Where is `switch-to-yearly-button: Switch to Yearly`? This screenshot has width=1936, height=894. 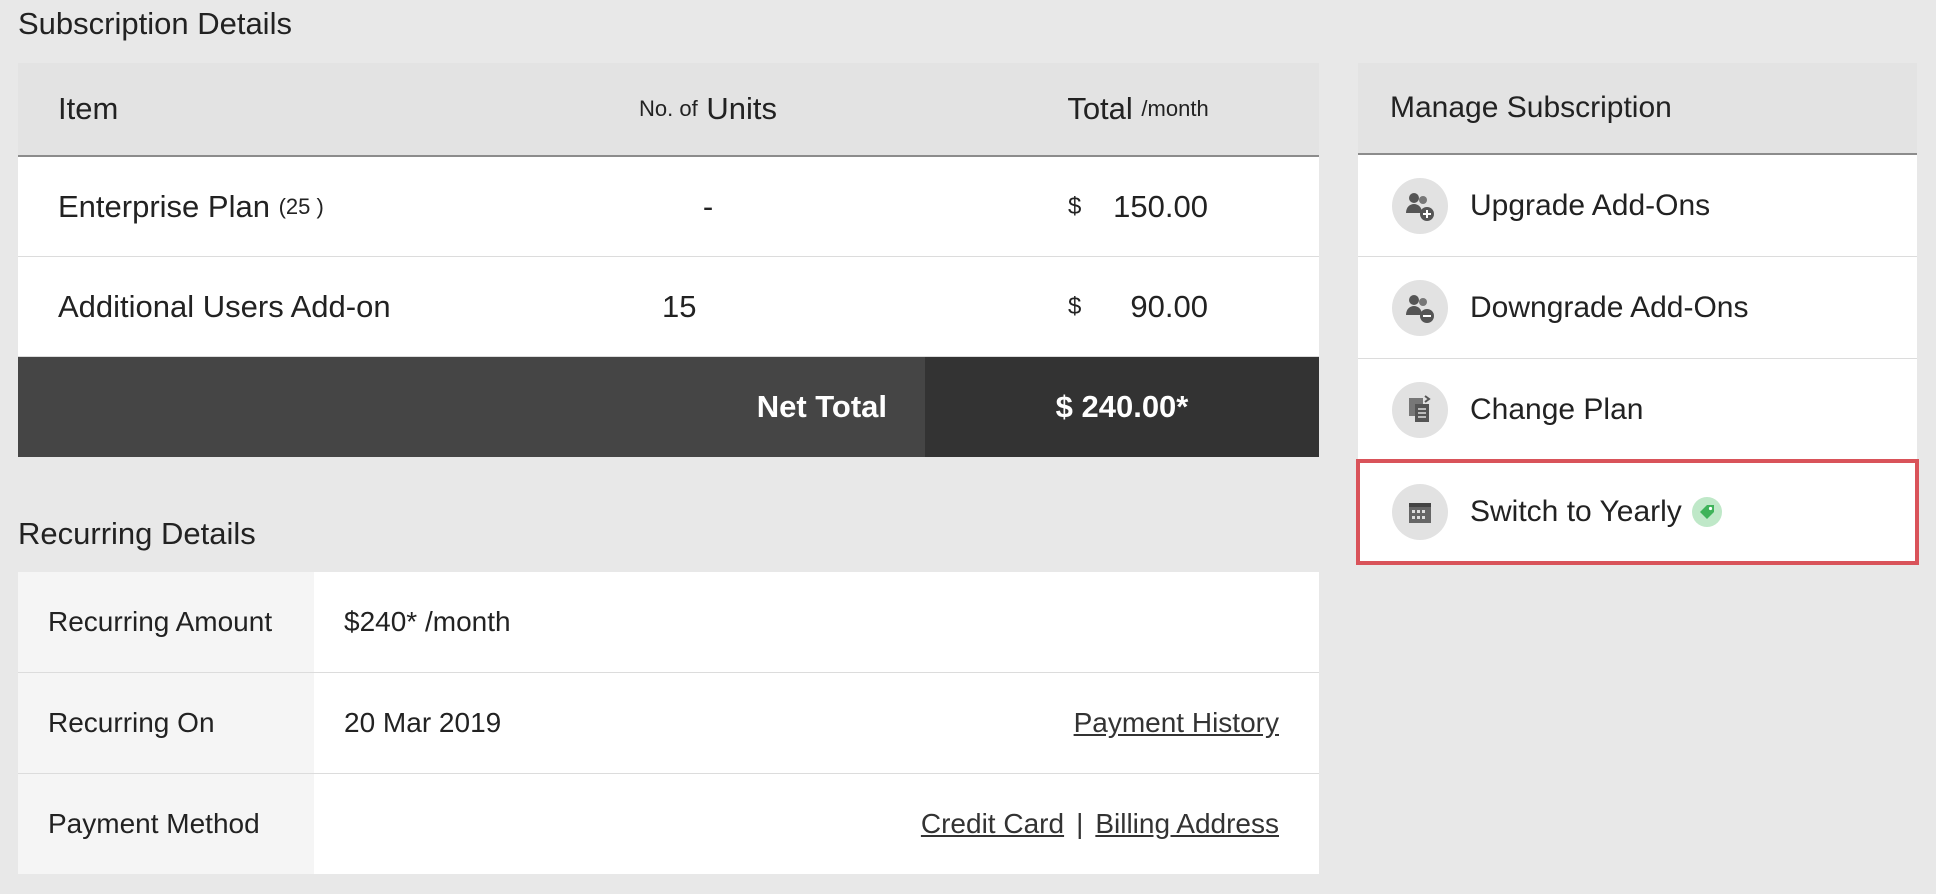
switch-to-yearly-button: Switch to Yearly is located at coordinates (1637, 512).